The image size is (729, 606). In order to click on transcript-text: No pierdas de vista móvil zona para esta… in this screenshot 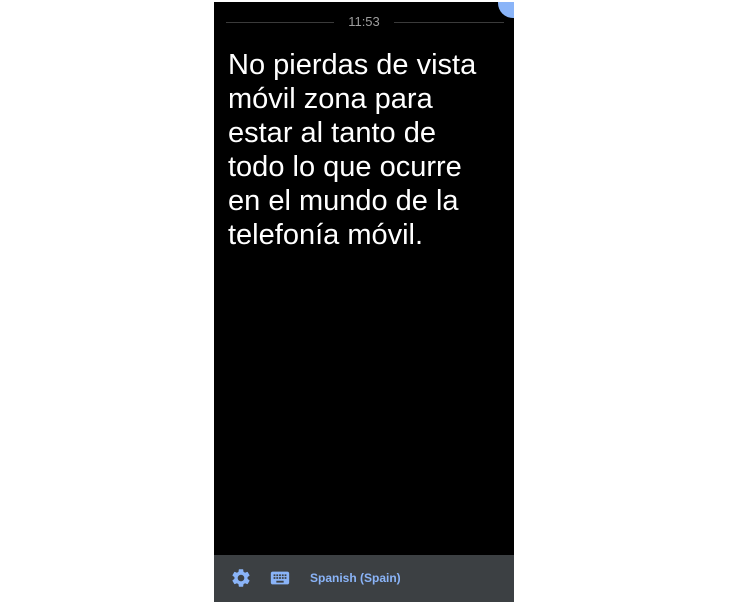, I will do `click(352, 150)`.